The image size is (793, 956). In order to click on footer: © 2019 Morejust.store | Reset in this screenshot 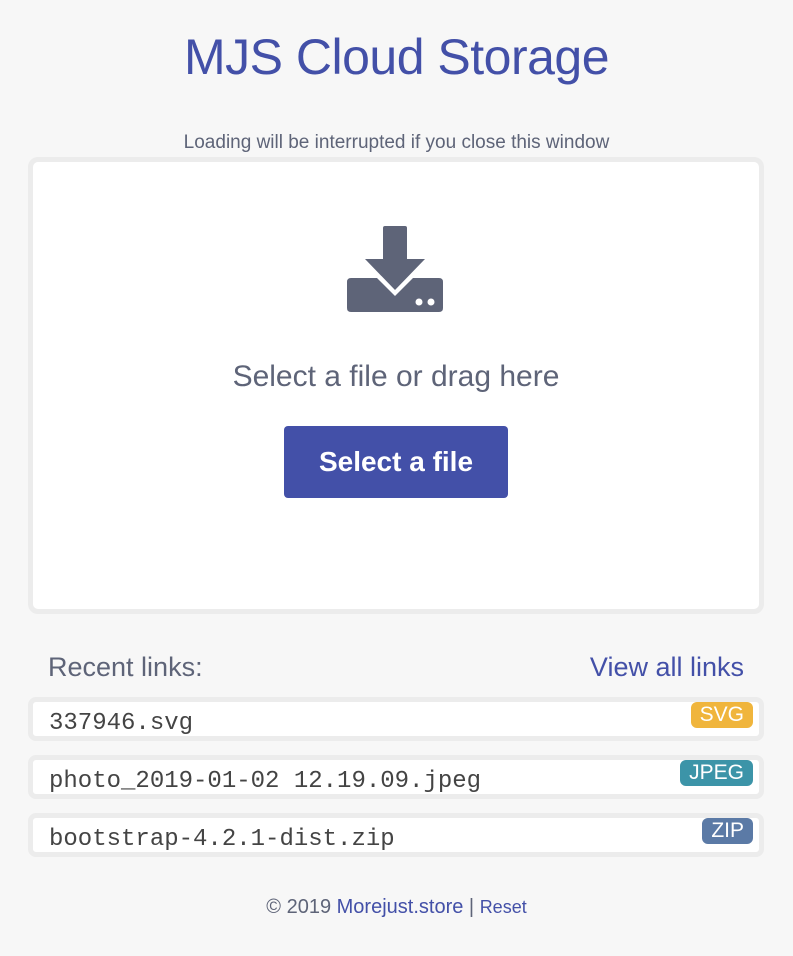, I will do `click(396, 907)`.